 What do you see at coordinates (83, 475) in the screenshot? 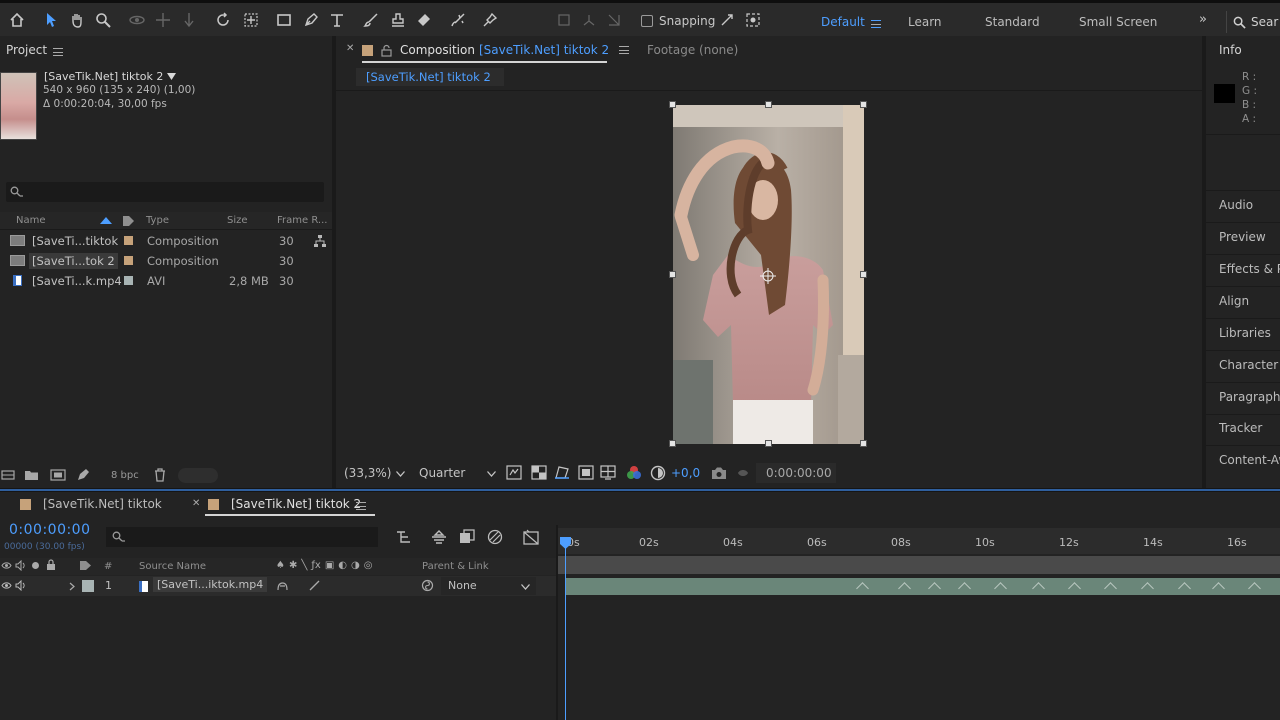
I see `pen-nib-icon` at bounding box center [83, 475].